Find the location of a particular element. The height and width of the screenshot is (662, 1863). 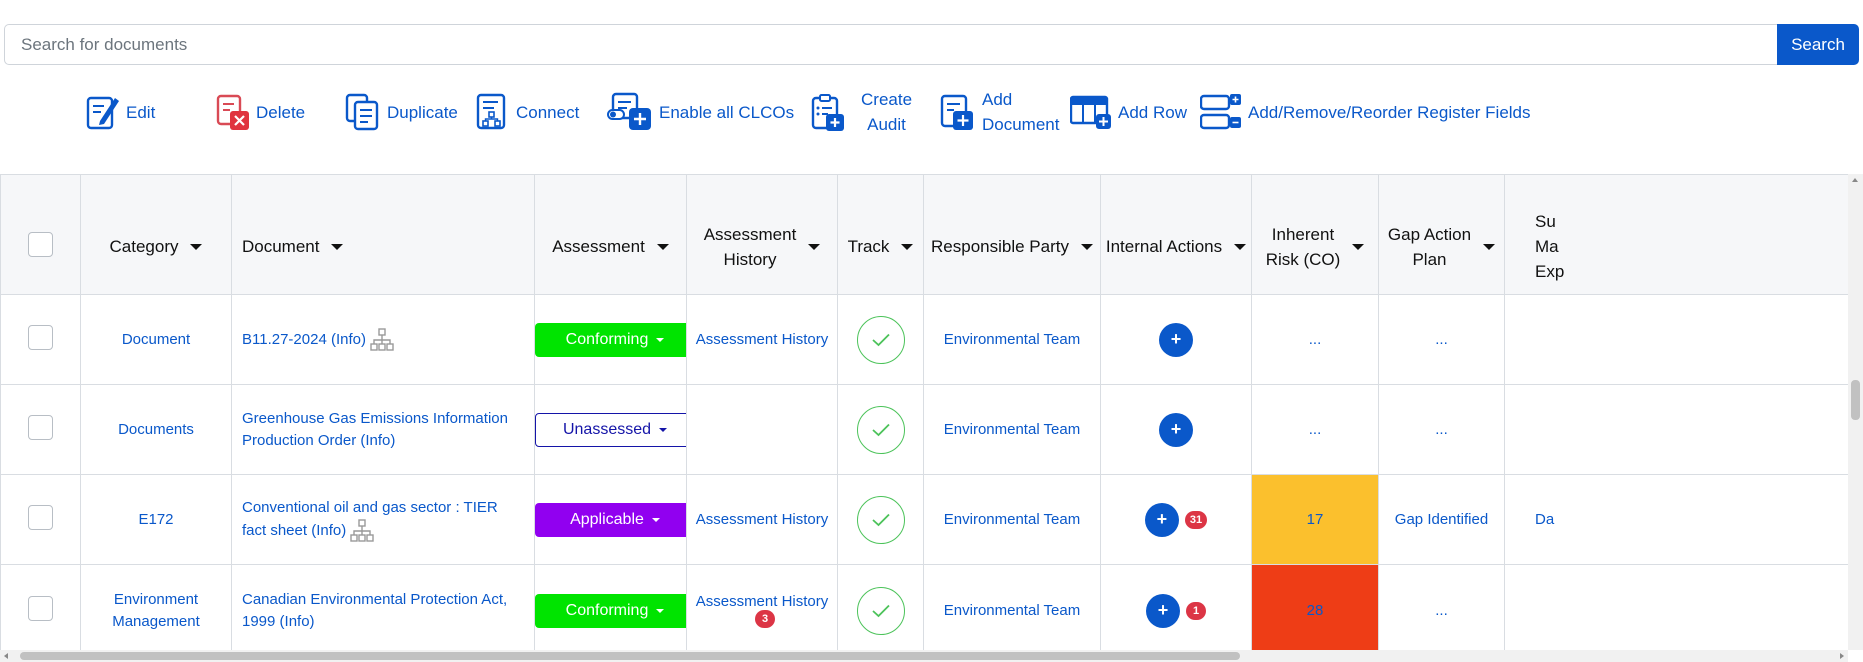

scroll-up-icon is located at coordinates (1855, 180).